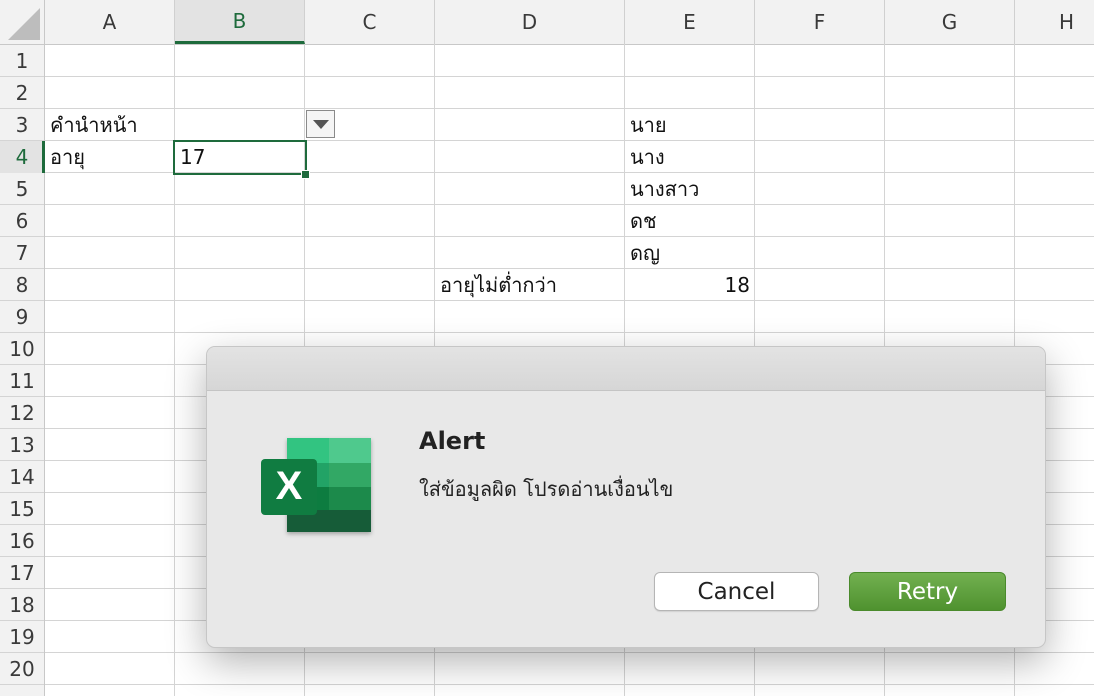 The height and width of the screenshot is (696, 1094). What do you see at coordinates (22, 317) in the screenshot?
I see `row-header-9: 9` at bounding box center [22, 317].